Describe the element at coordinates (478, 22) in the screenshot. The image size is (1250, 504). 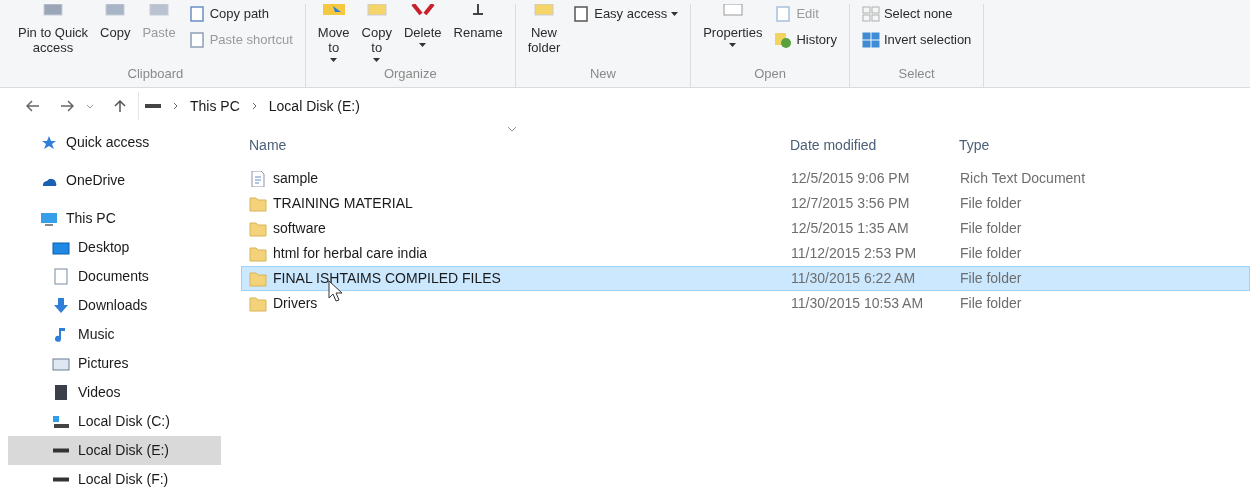
I see `ribbon-button: Rename` at that location.